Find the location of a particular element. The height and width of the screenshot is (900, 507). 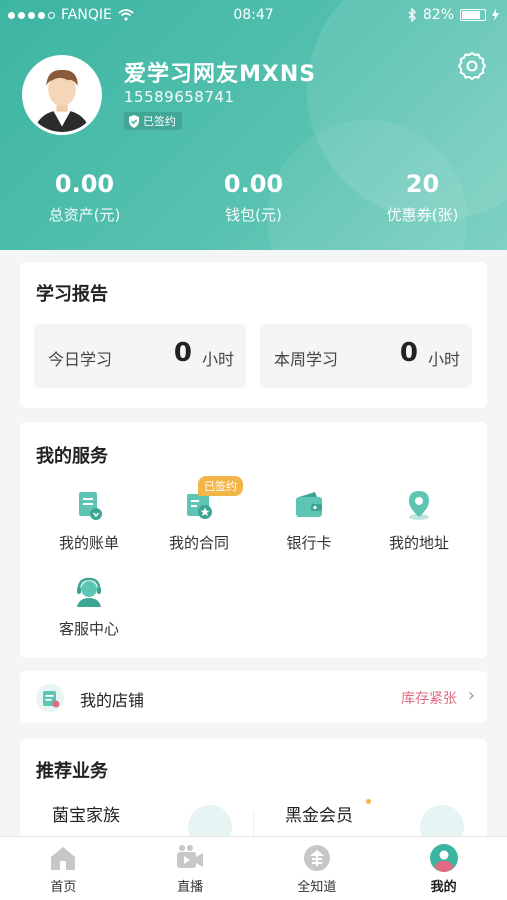

bottom-tab-bar: 首页 直播 全知道 我的 is located at coordinates (253, 868).